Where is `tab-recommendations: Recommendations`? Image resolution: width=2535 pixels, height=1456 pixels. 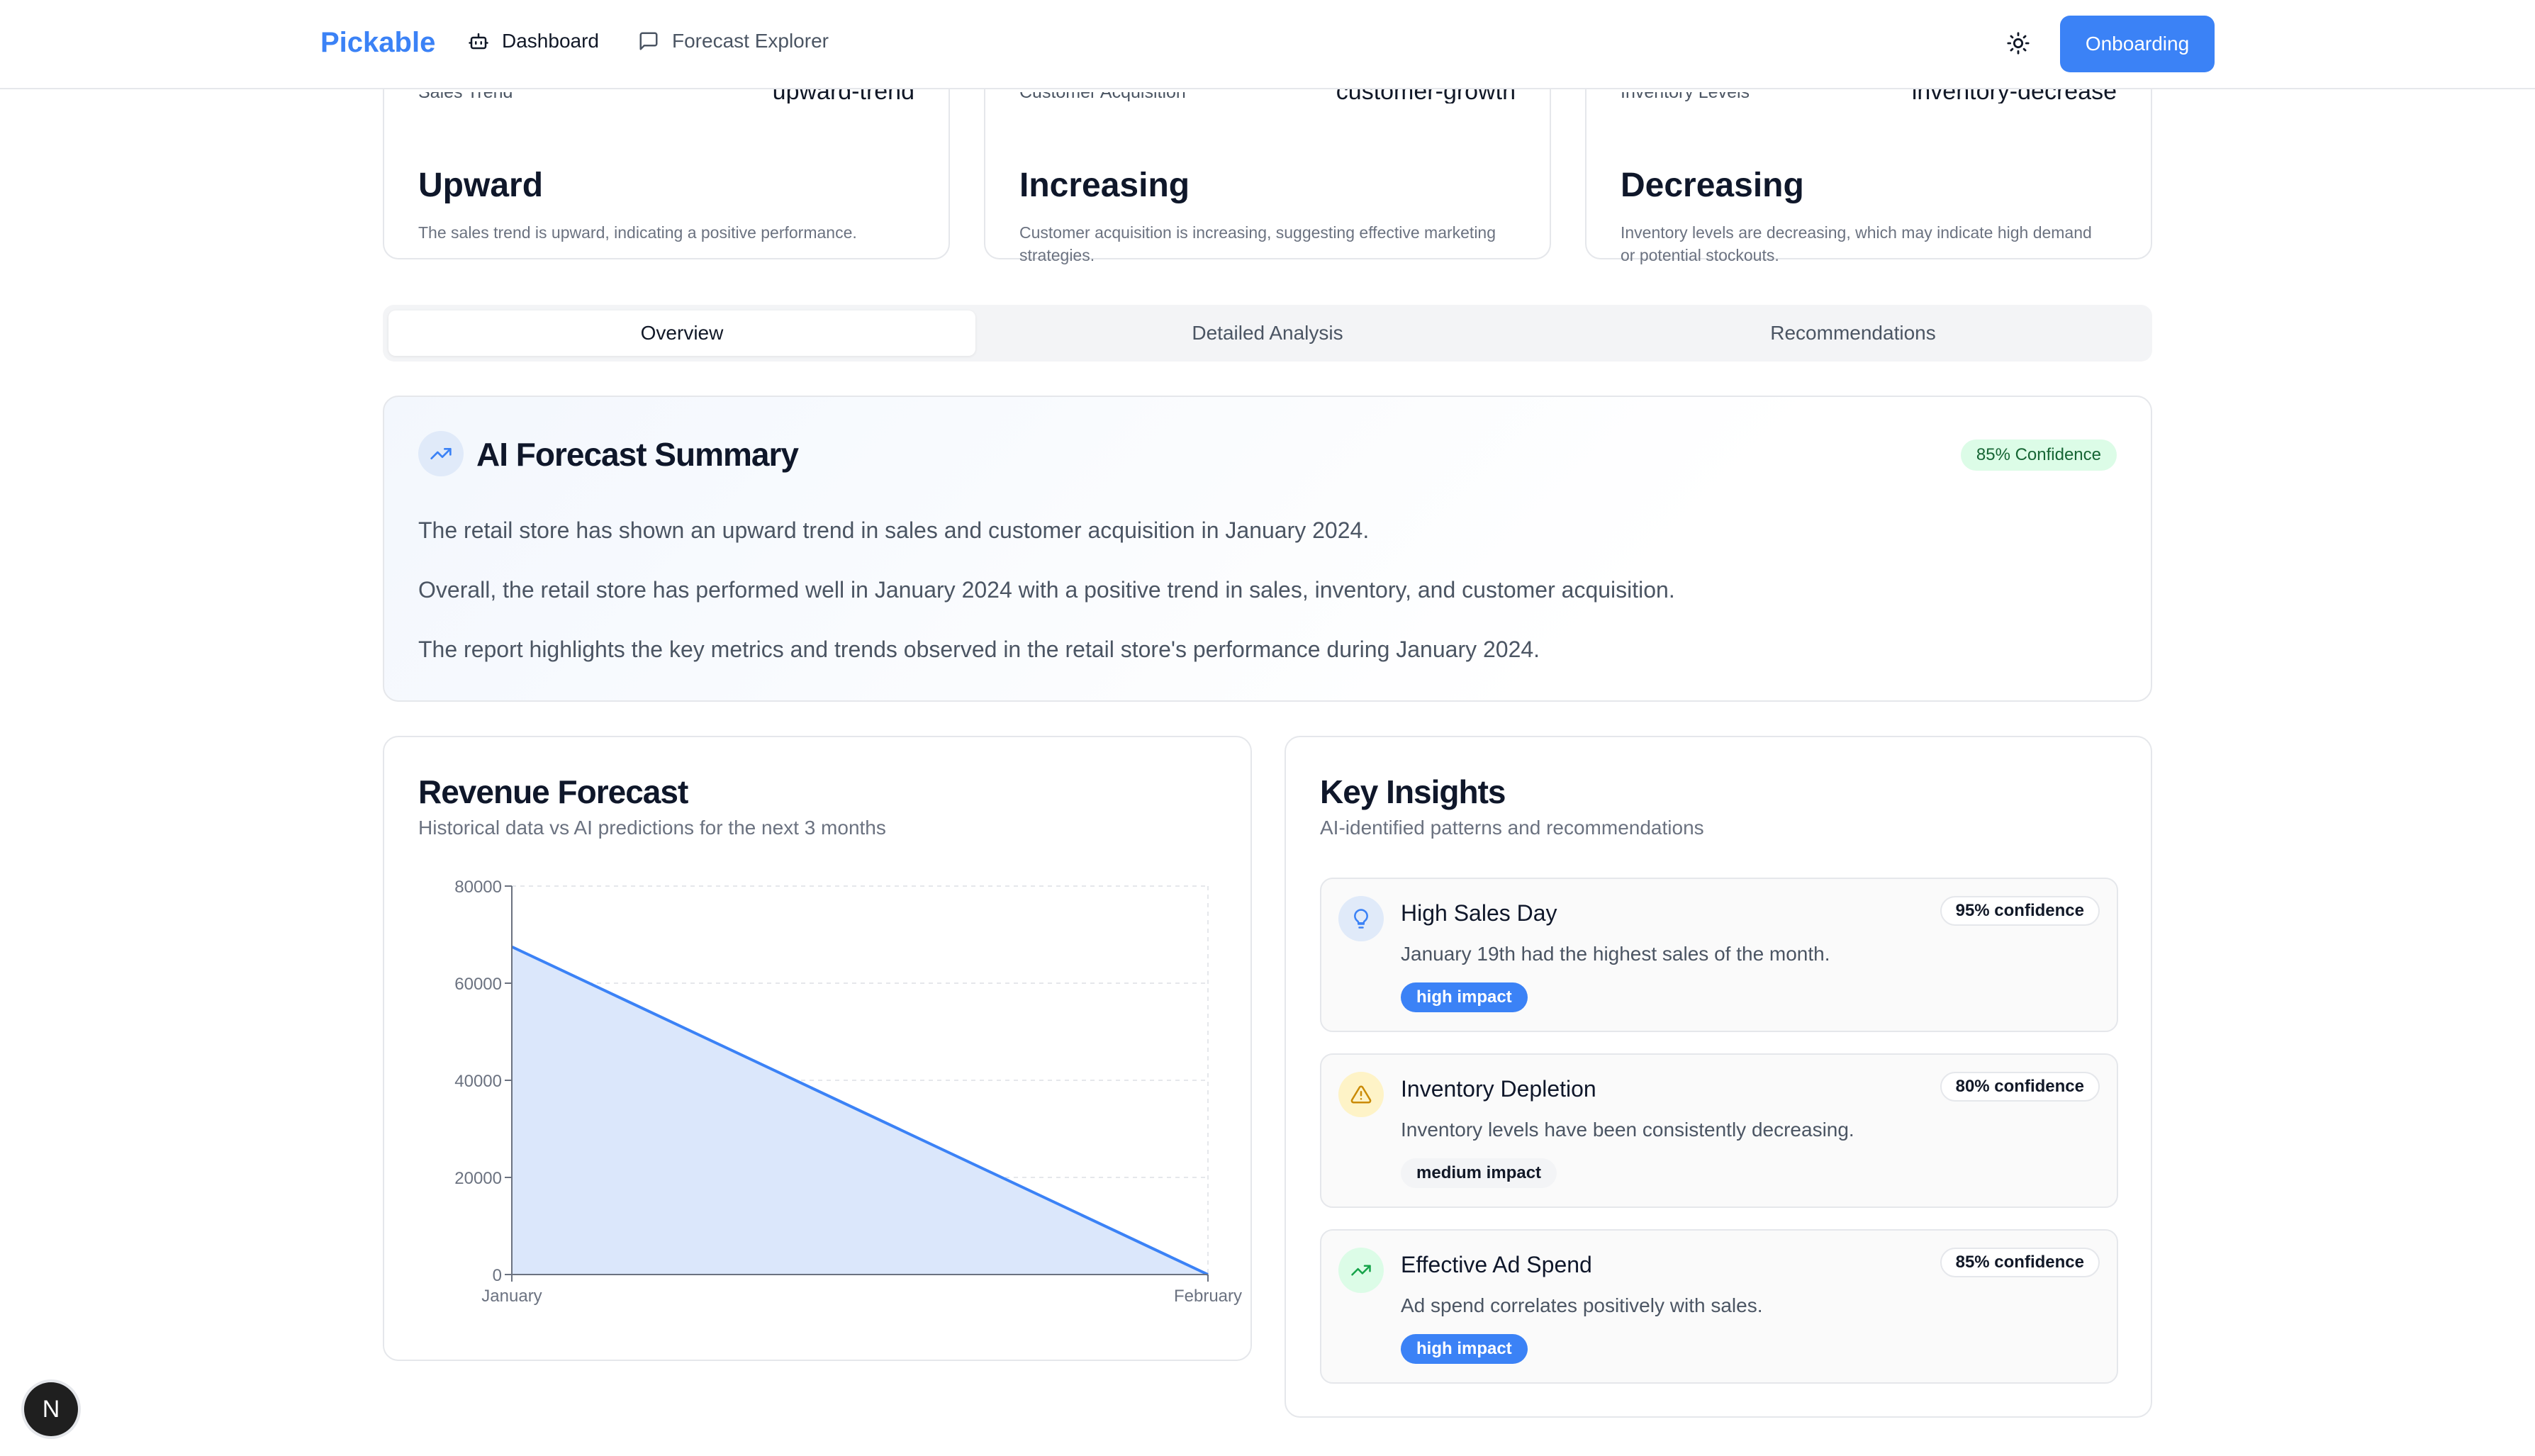
tab-recommendations: Recommendations is located at coordinates (1854, 333).